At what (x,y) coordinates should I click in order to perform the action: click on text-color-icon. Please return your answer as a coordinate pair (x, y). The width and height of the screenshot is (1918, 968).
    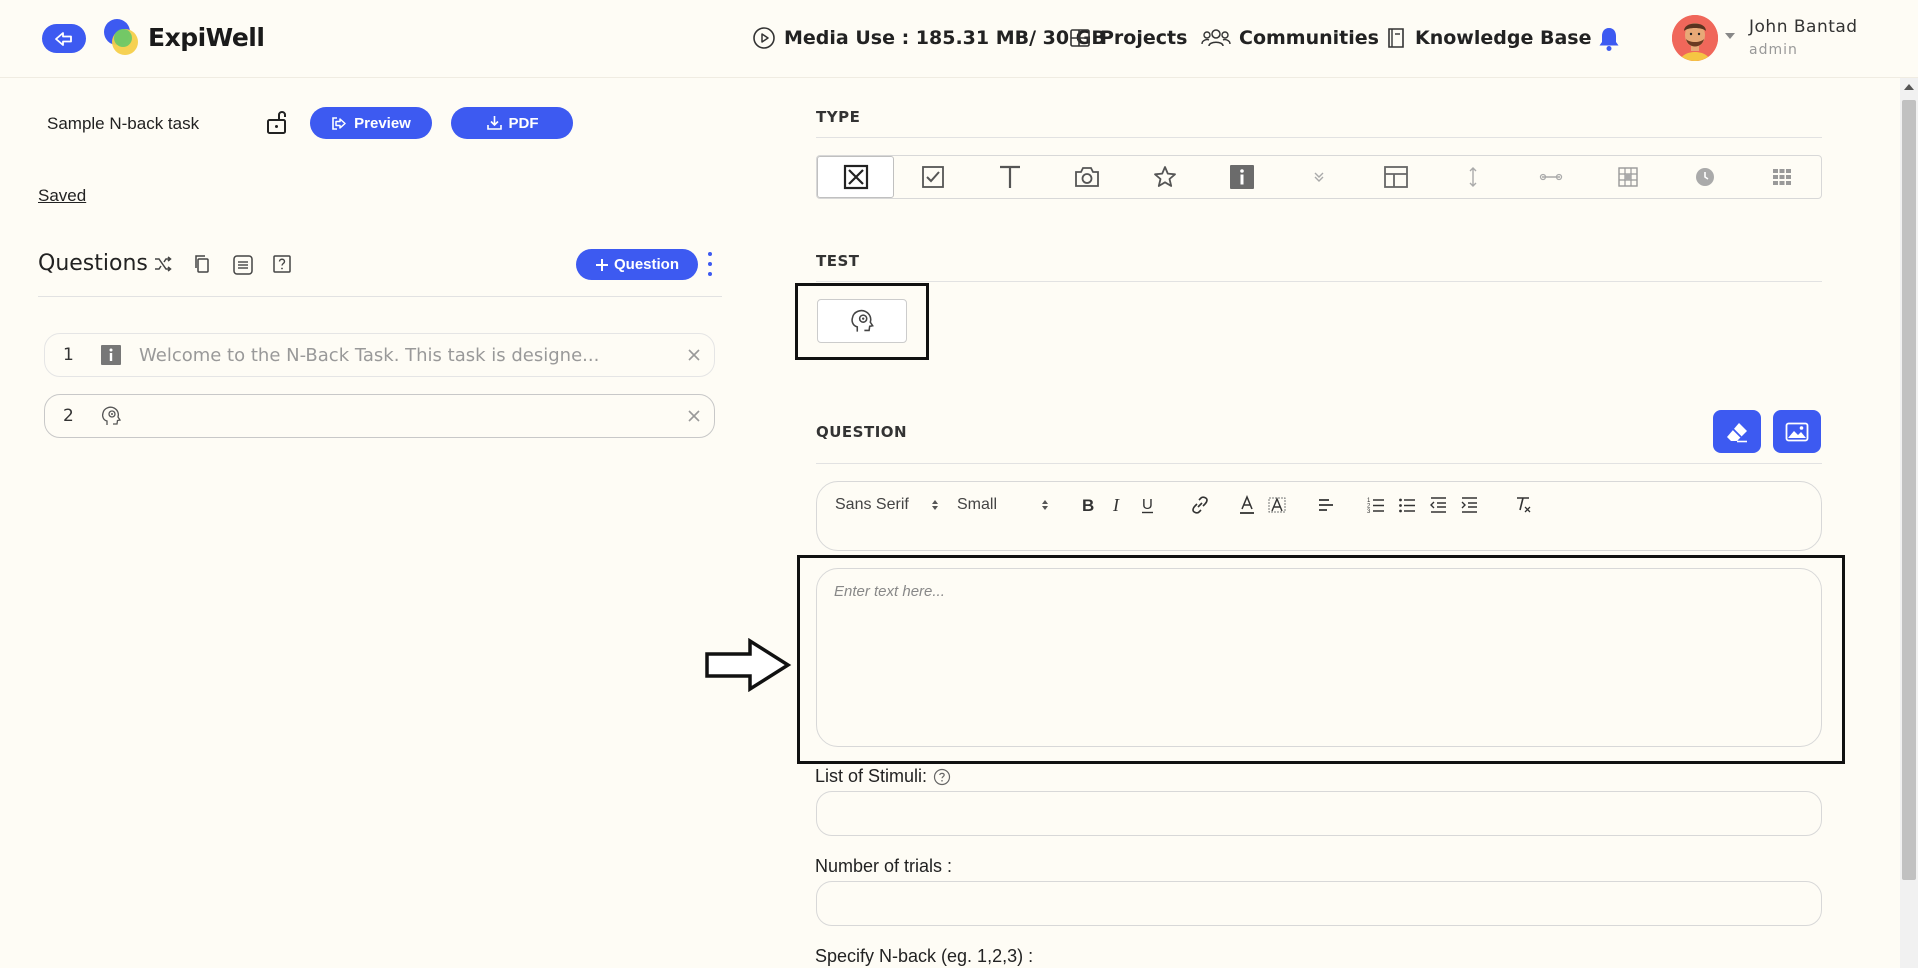
    Looking at the image, I should click on (1247, 505).